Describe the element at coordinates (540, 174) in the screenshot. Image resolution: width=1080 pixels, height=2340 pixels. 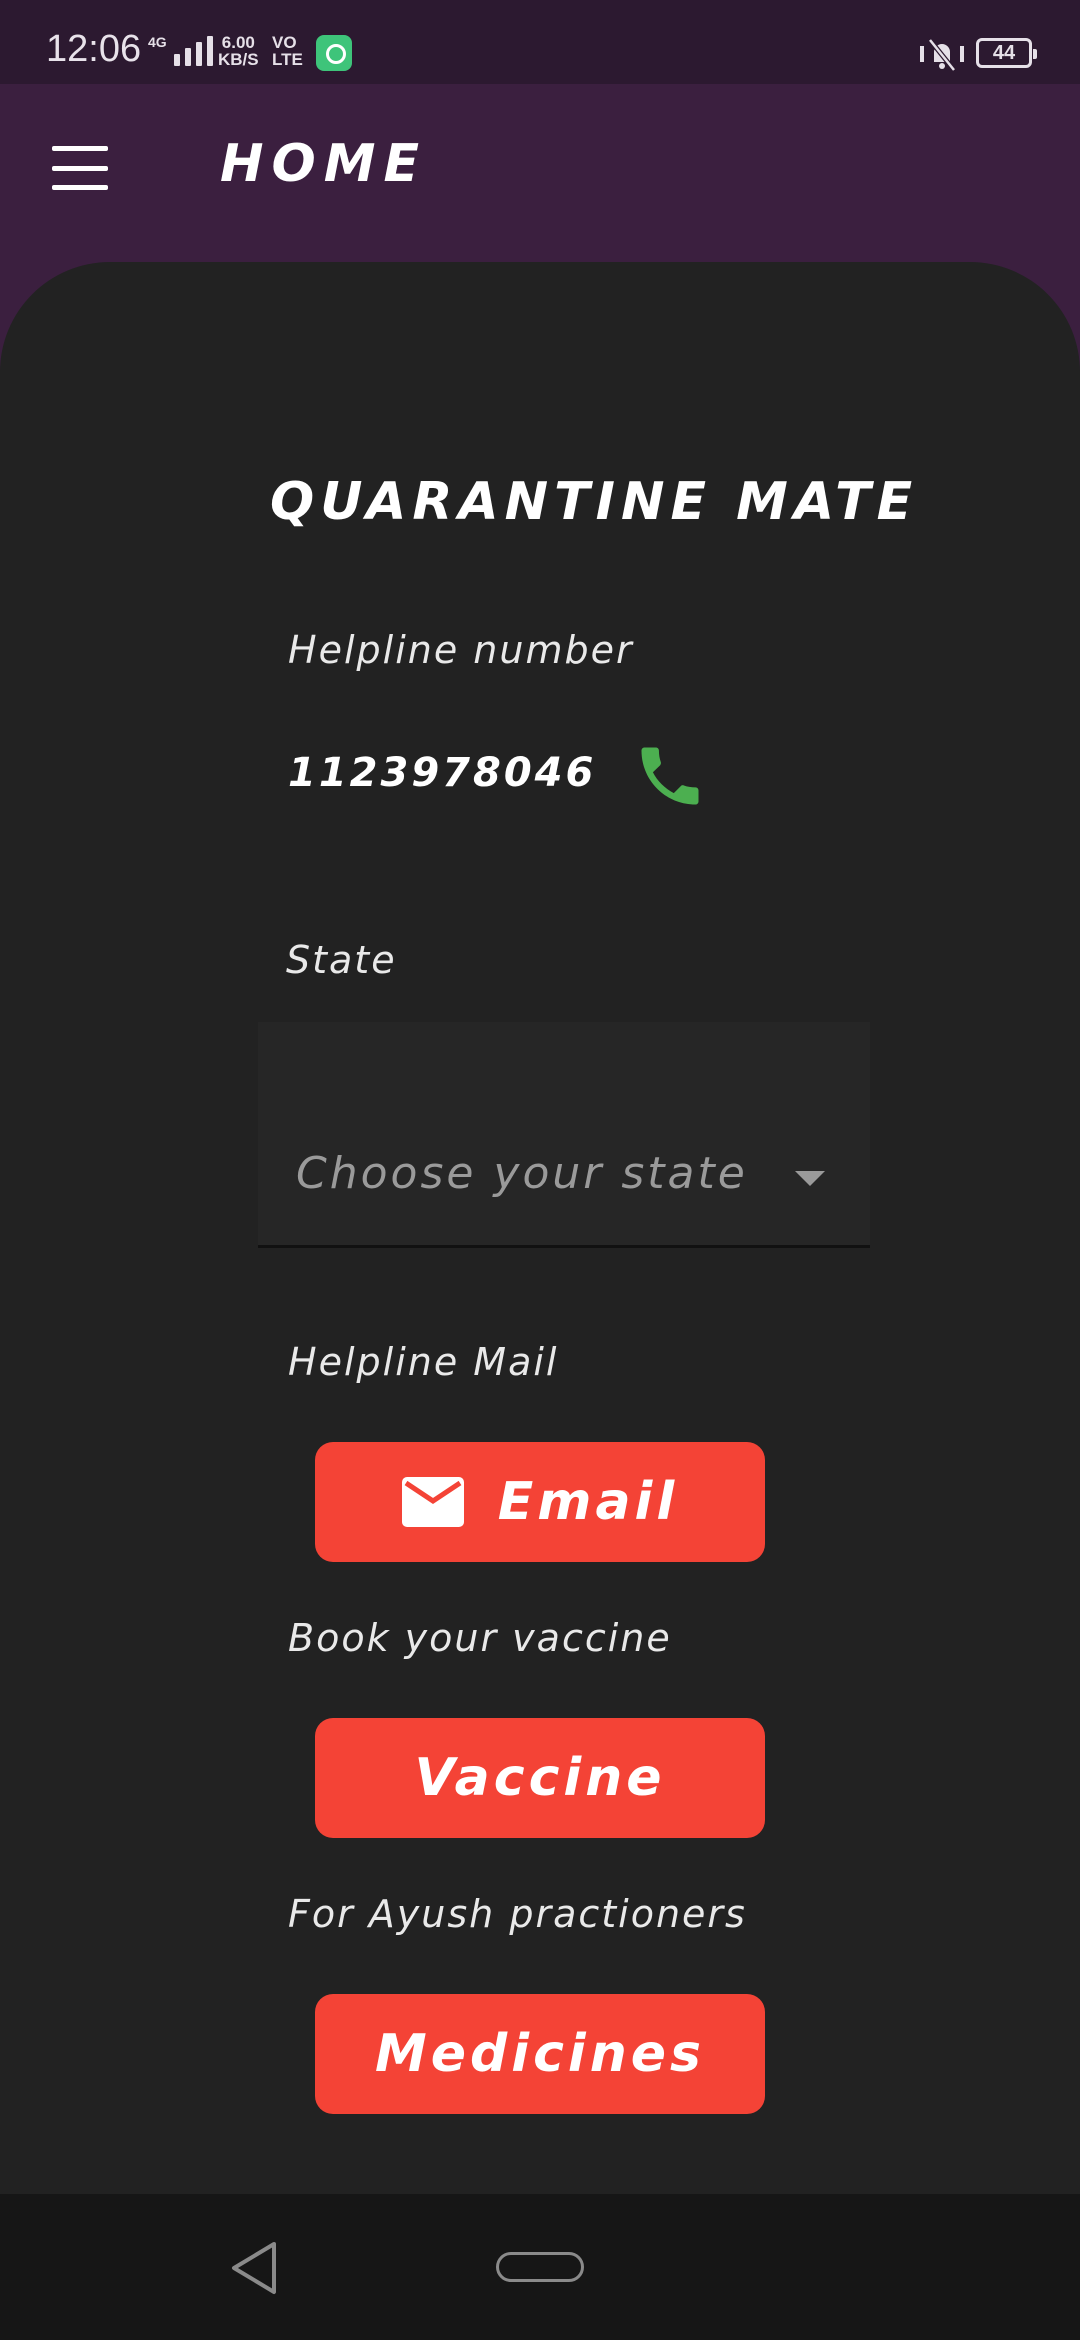
I see `app-bar: HOME` at that location.